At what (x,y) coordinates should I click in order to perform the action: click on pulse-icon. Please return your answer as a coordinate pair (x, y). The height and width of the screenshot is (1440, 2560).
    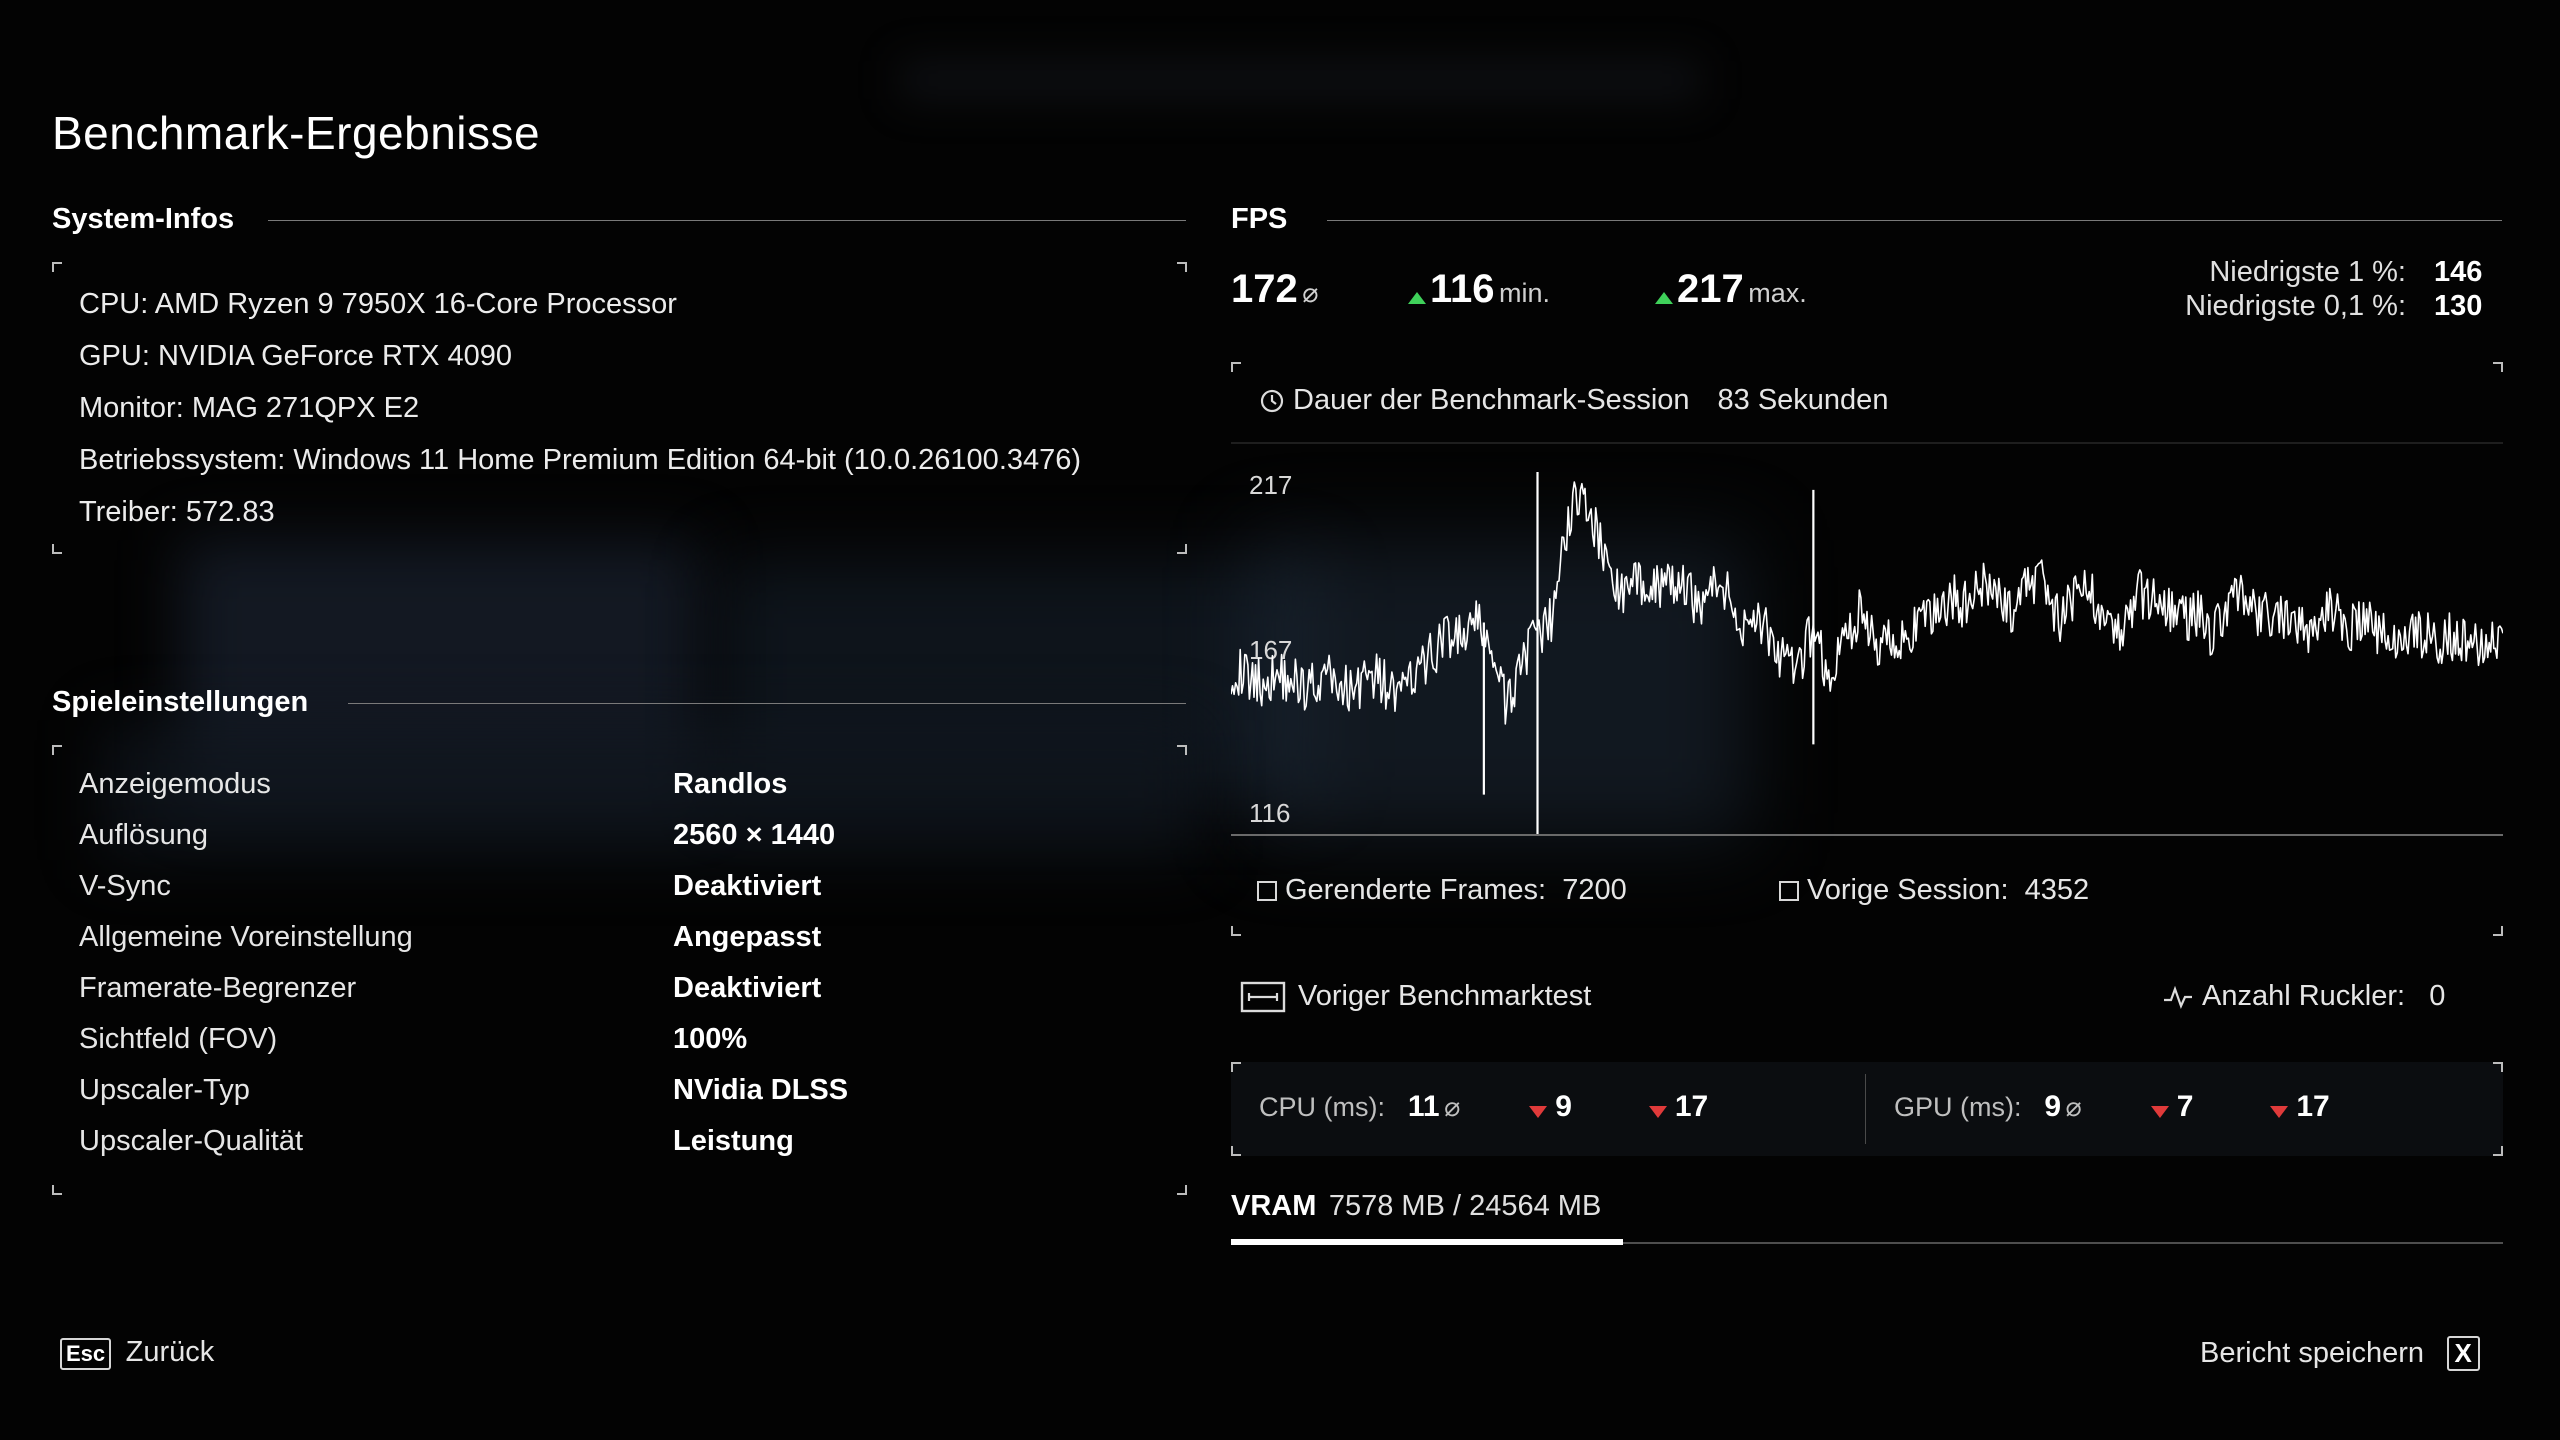
    Looking at the image, I should click on (2178, 998).